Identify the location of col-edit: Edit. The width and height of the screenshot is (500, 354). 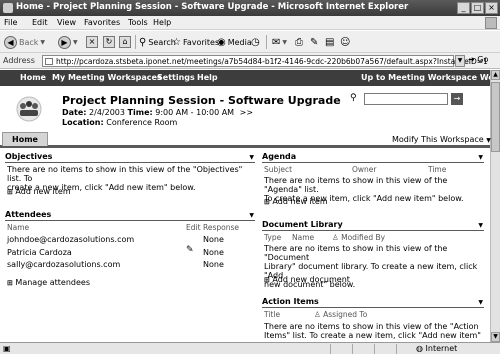
(193, 227).